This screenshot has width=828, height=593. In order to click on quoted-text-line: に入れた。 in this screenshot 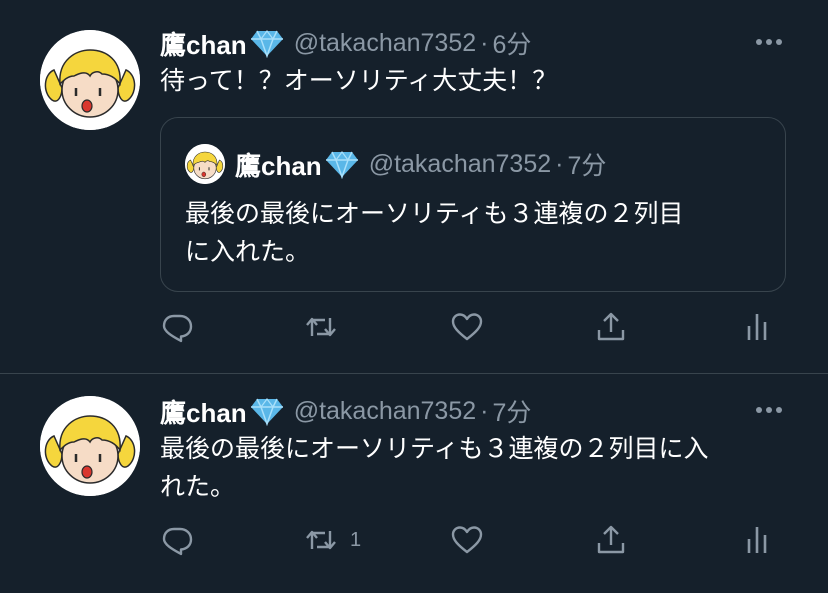, I will do `click(248, 251)`.